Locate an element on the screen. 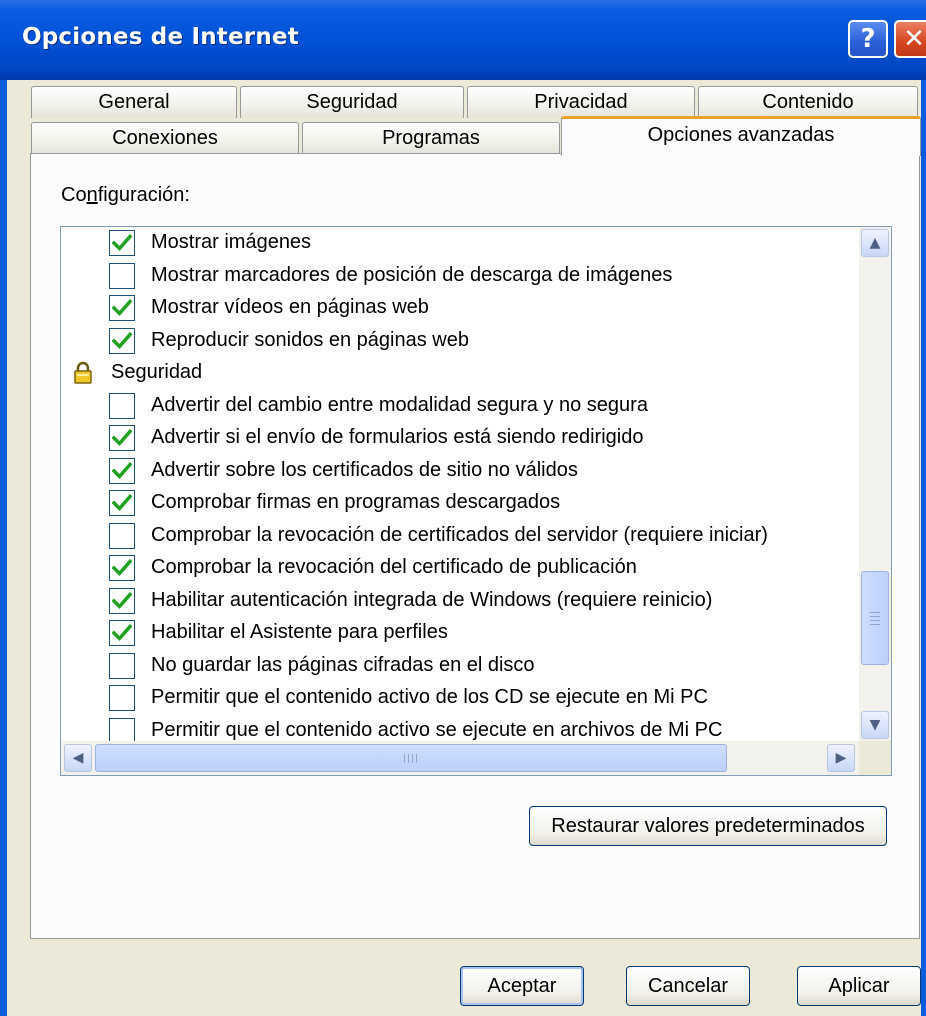  ok-button: Aceptar is located at coordinates (522, 986).